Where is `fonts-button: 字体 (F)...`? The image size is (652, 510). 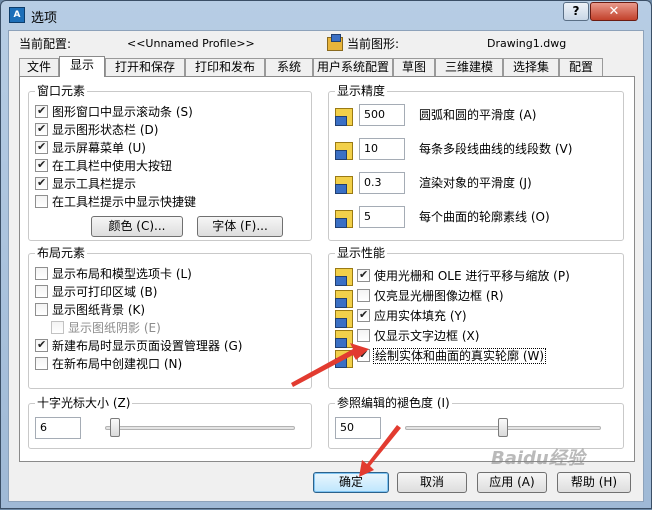
fonts-button: 字体 (F)... is located at coordinates (240, 226).